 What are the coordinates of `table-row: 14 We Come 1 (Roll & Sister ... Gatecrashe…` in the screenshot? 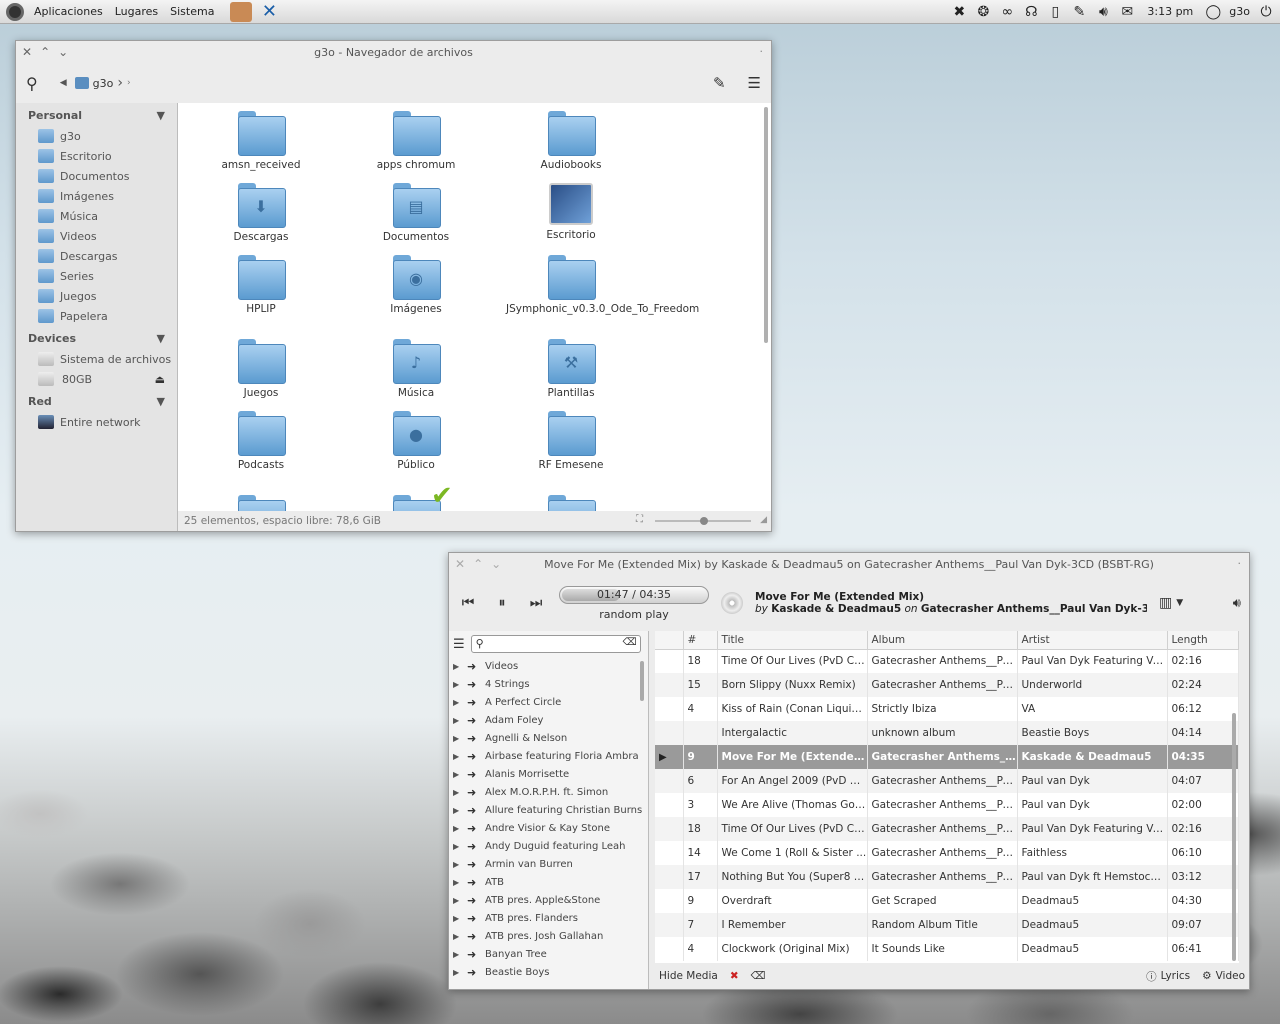 It's located at (947, 853).